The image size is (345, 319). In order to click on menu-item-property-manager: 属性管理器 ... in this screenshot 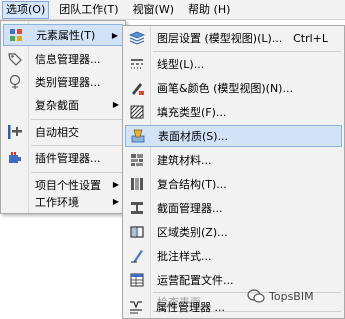, I will do `click(184, 307)`.